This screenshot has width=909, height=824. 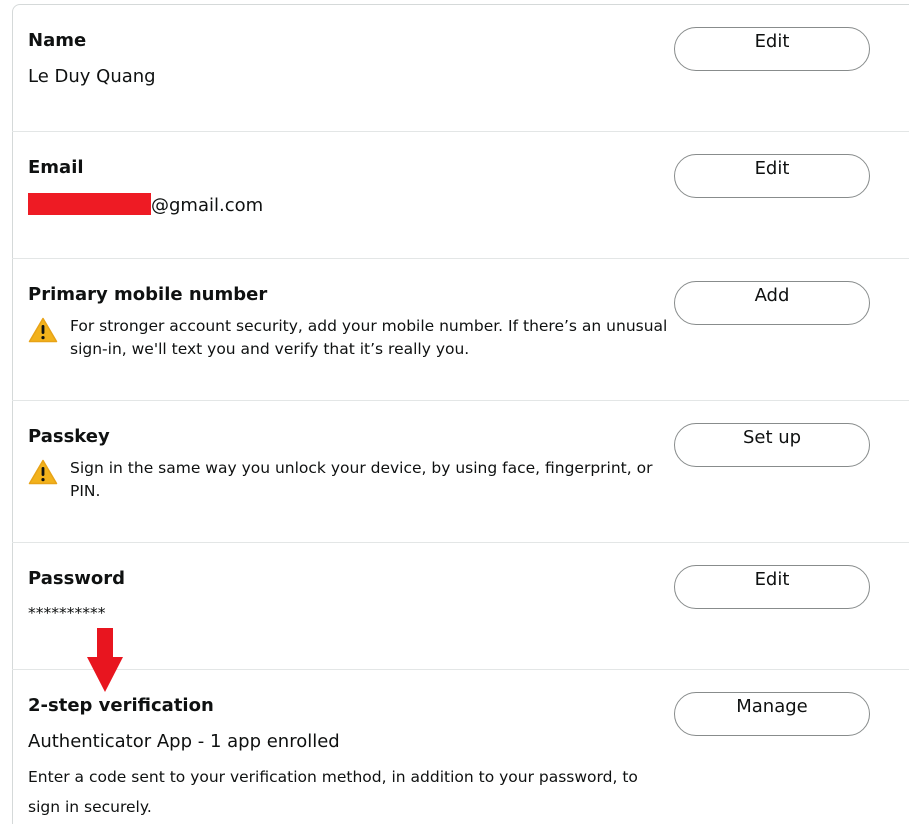 What do you see at coordinates (92, 76) in the screenshot?
I see `name-value: Le Duy Quang` at bounding box center [92, 76].